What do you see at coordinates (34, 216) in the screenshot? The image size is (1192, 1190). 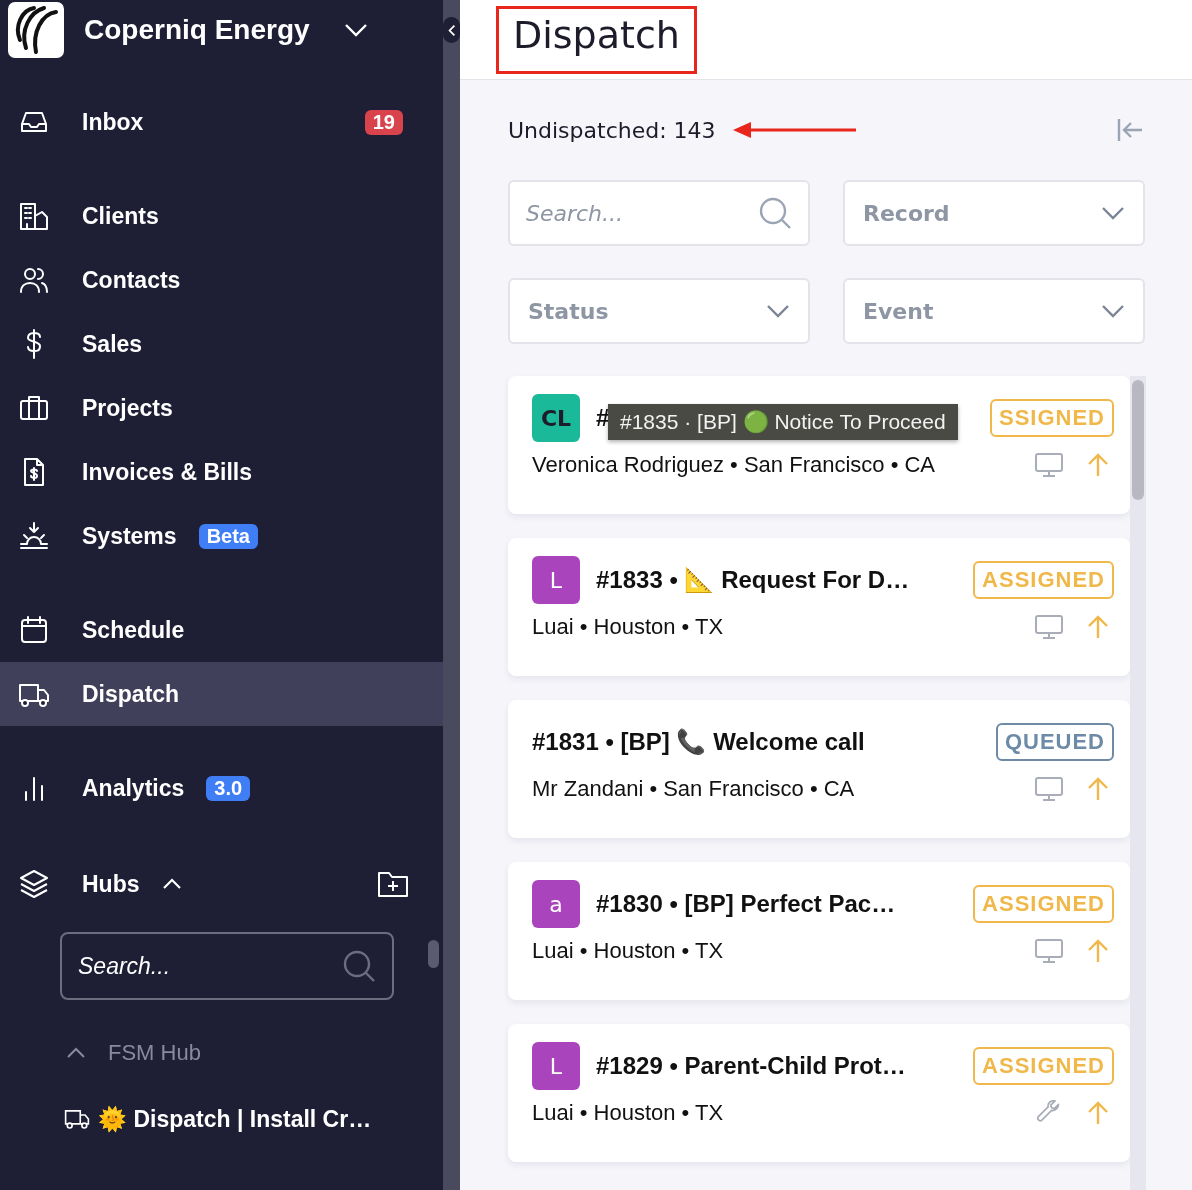 I see `building-icon` at bounding box center [34, 216].